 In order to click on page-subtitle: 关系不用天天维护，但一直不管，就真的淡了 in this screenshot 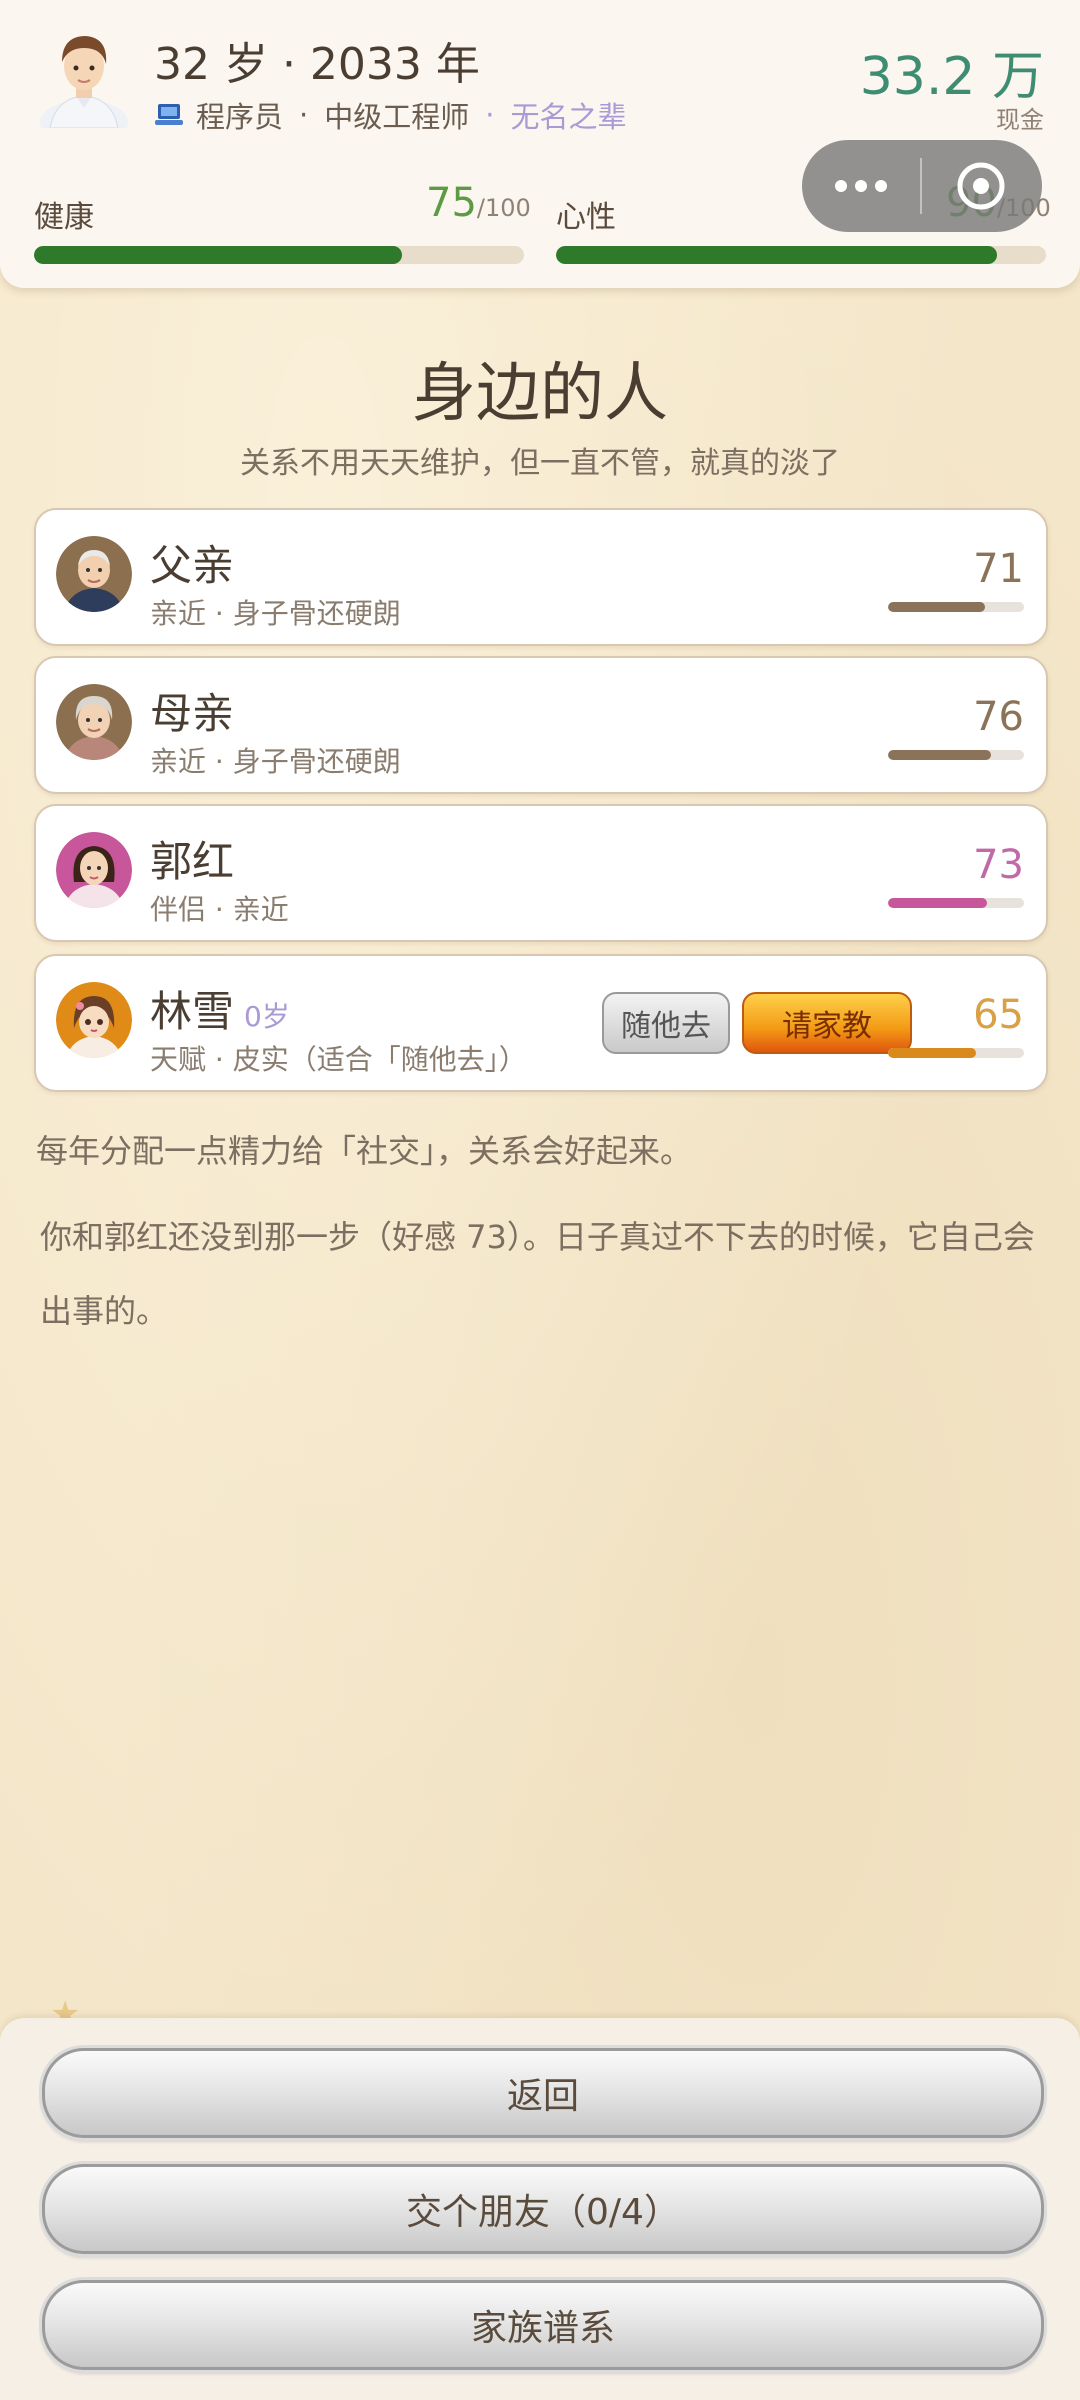, I will do `click(540, 463)`.